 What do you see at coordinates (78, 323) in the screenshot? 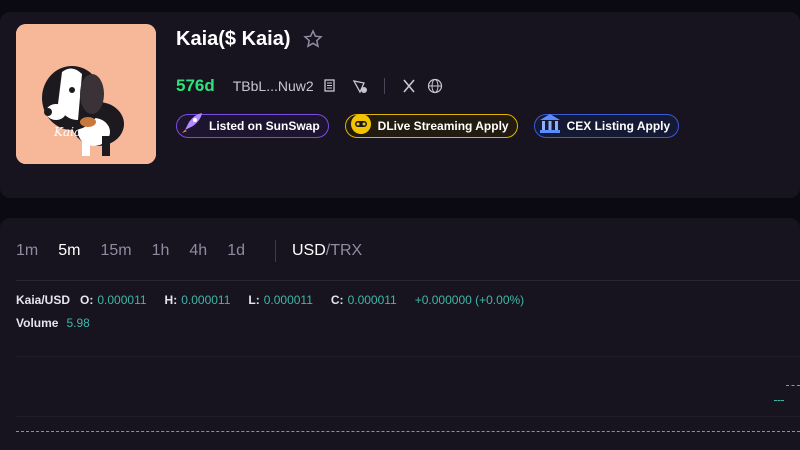
I see `volume-value: 5.98` at bounding box center [78, 323].